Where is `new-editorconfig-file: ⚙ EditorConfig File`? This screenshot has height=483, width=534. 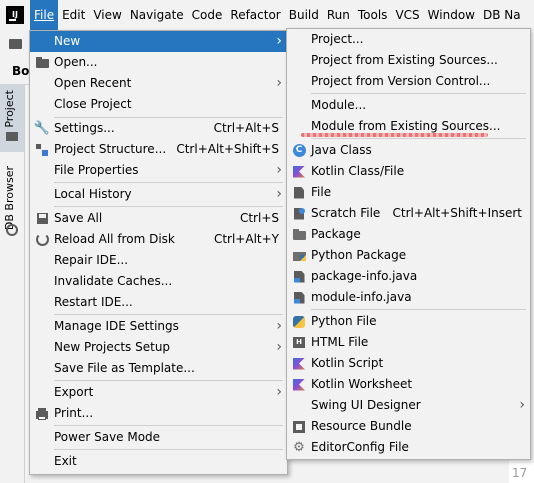 new-editorconfig-file: ⚙ EditorConfig File is located at coordinates (408, 447).